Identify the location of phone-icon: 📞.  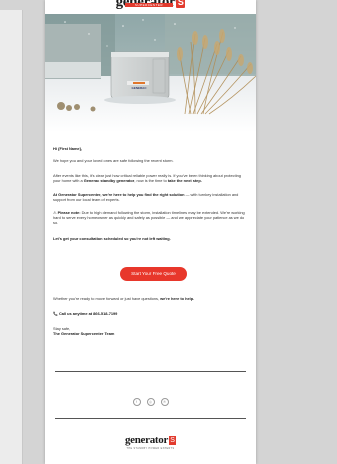
(55, 313).